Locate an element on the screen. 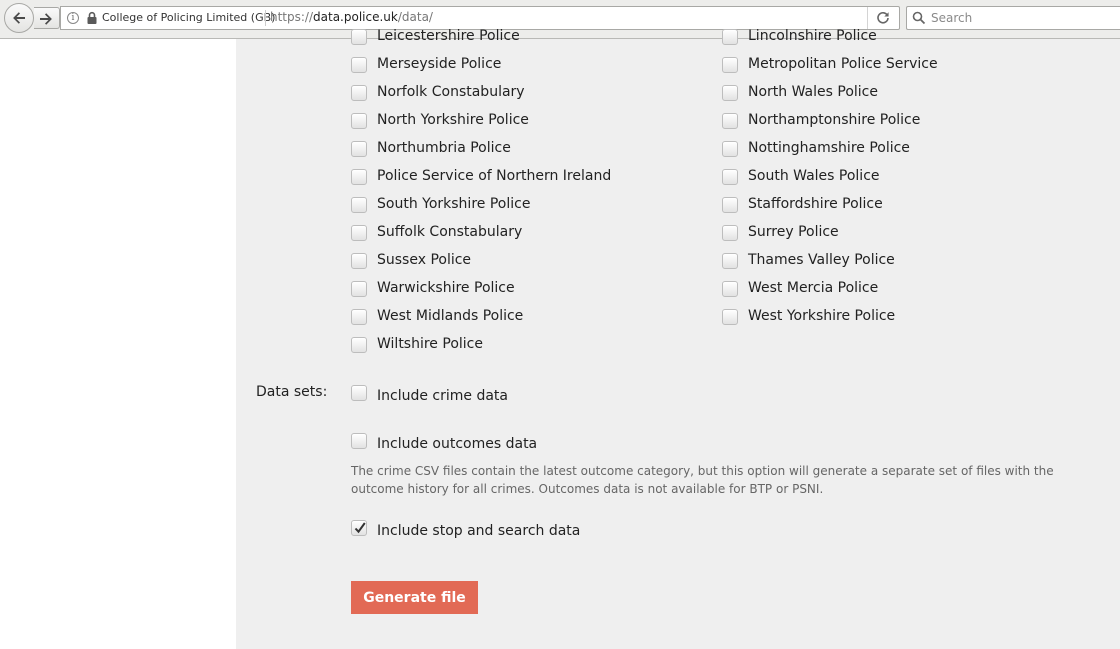  force-item: Staffordshire Police is located at coordinates (906, 206).